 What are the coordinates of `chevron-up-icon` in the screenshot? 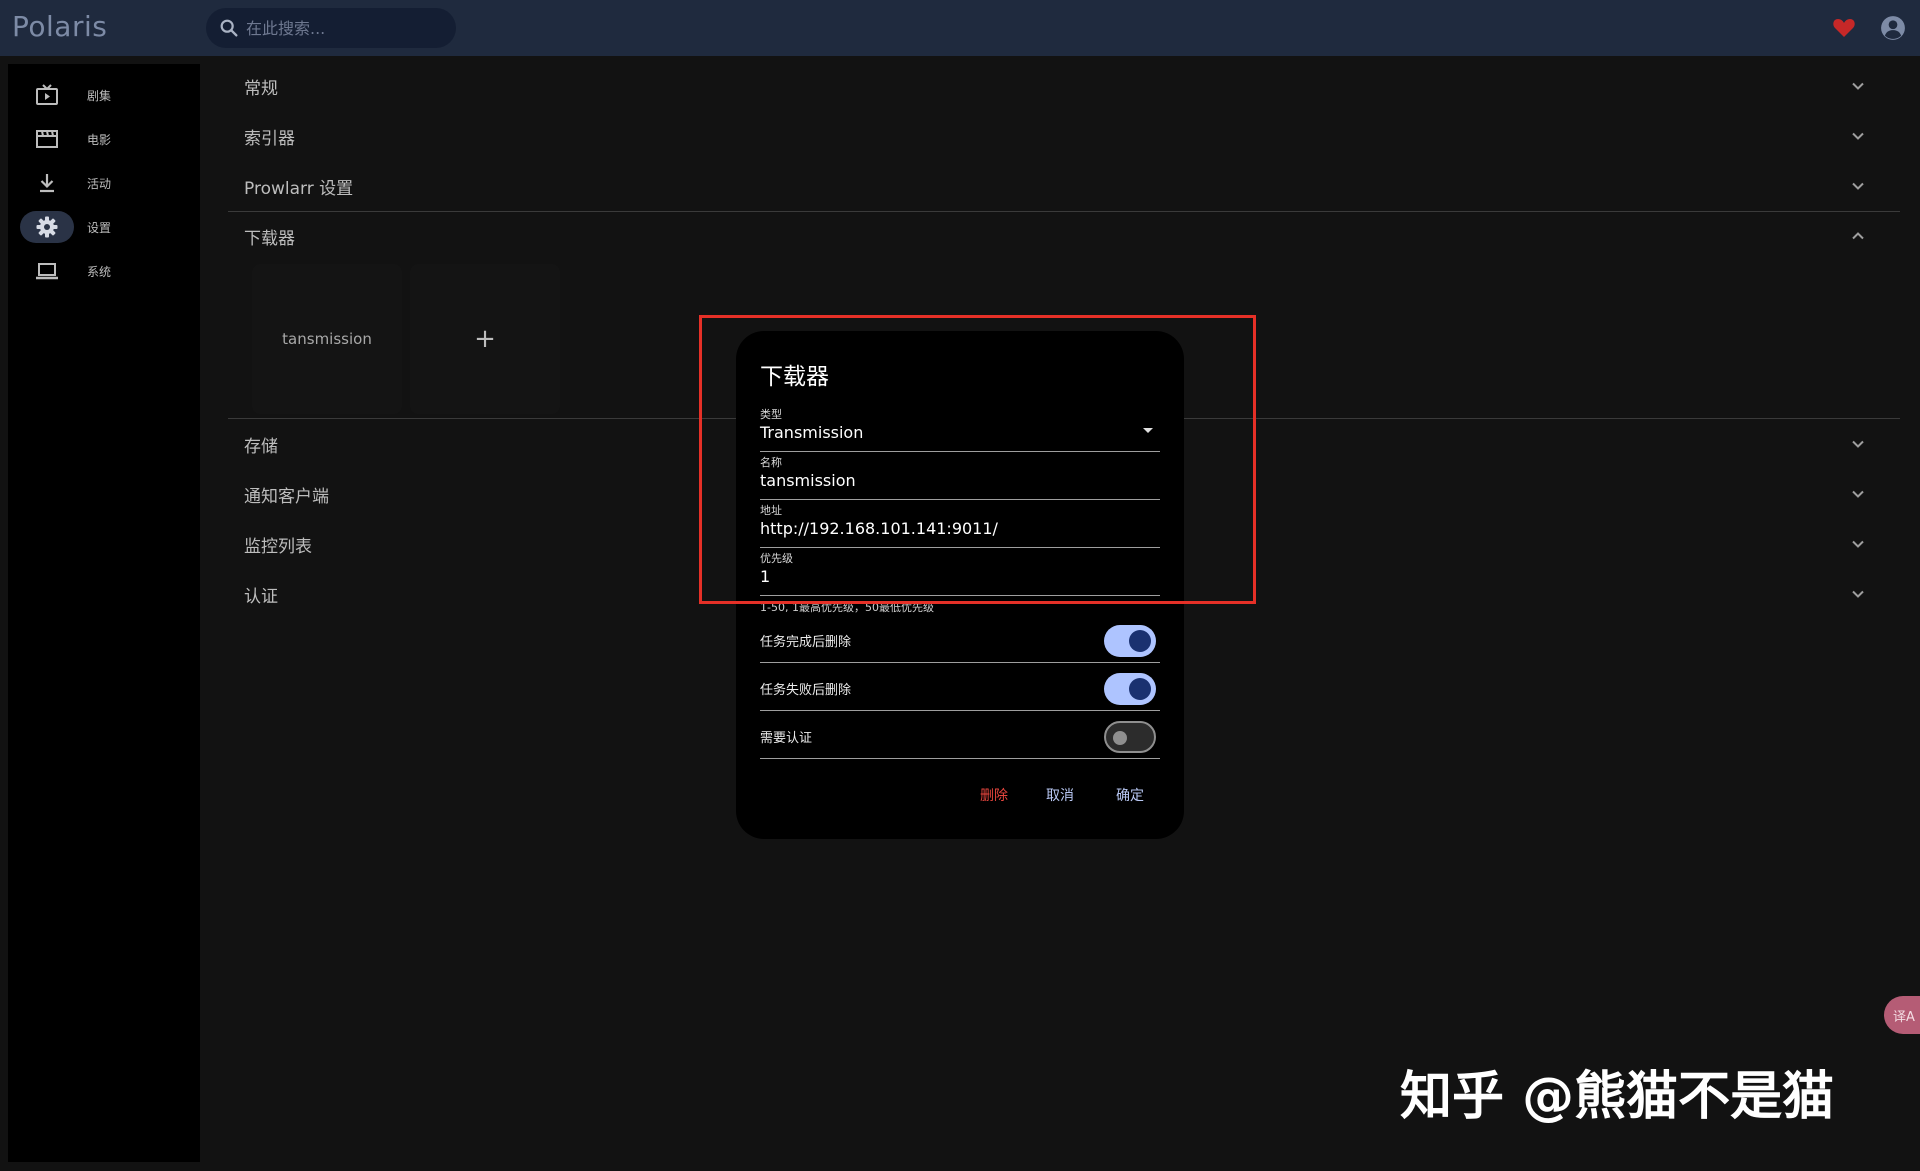 It's located at (1858, 236).